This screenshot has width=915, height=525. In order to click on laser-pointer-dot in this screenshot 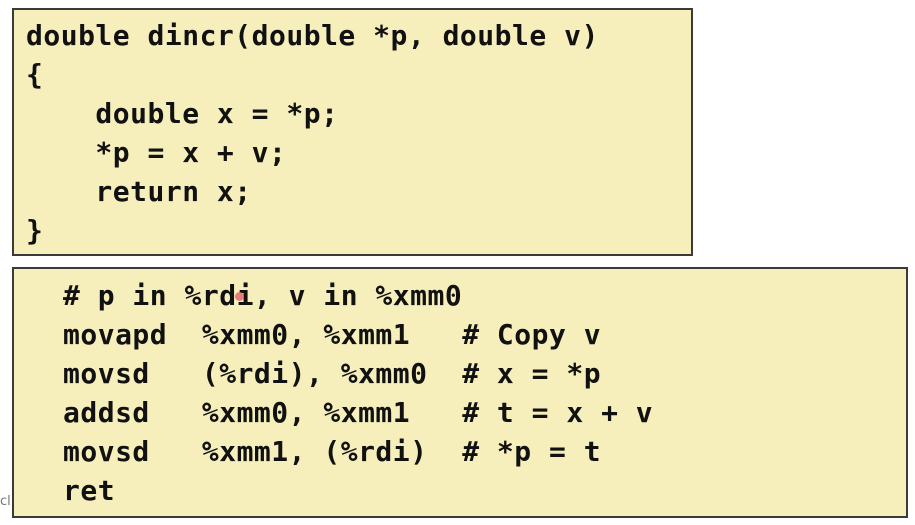, I will do `click(239, 296)`.